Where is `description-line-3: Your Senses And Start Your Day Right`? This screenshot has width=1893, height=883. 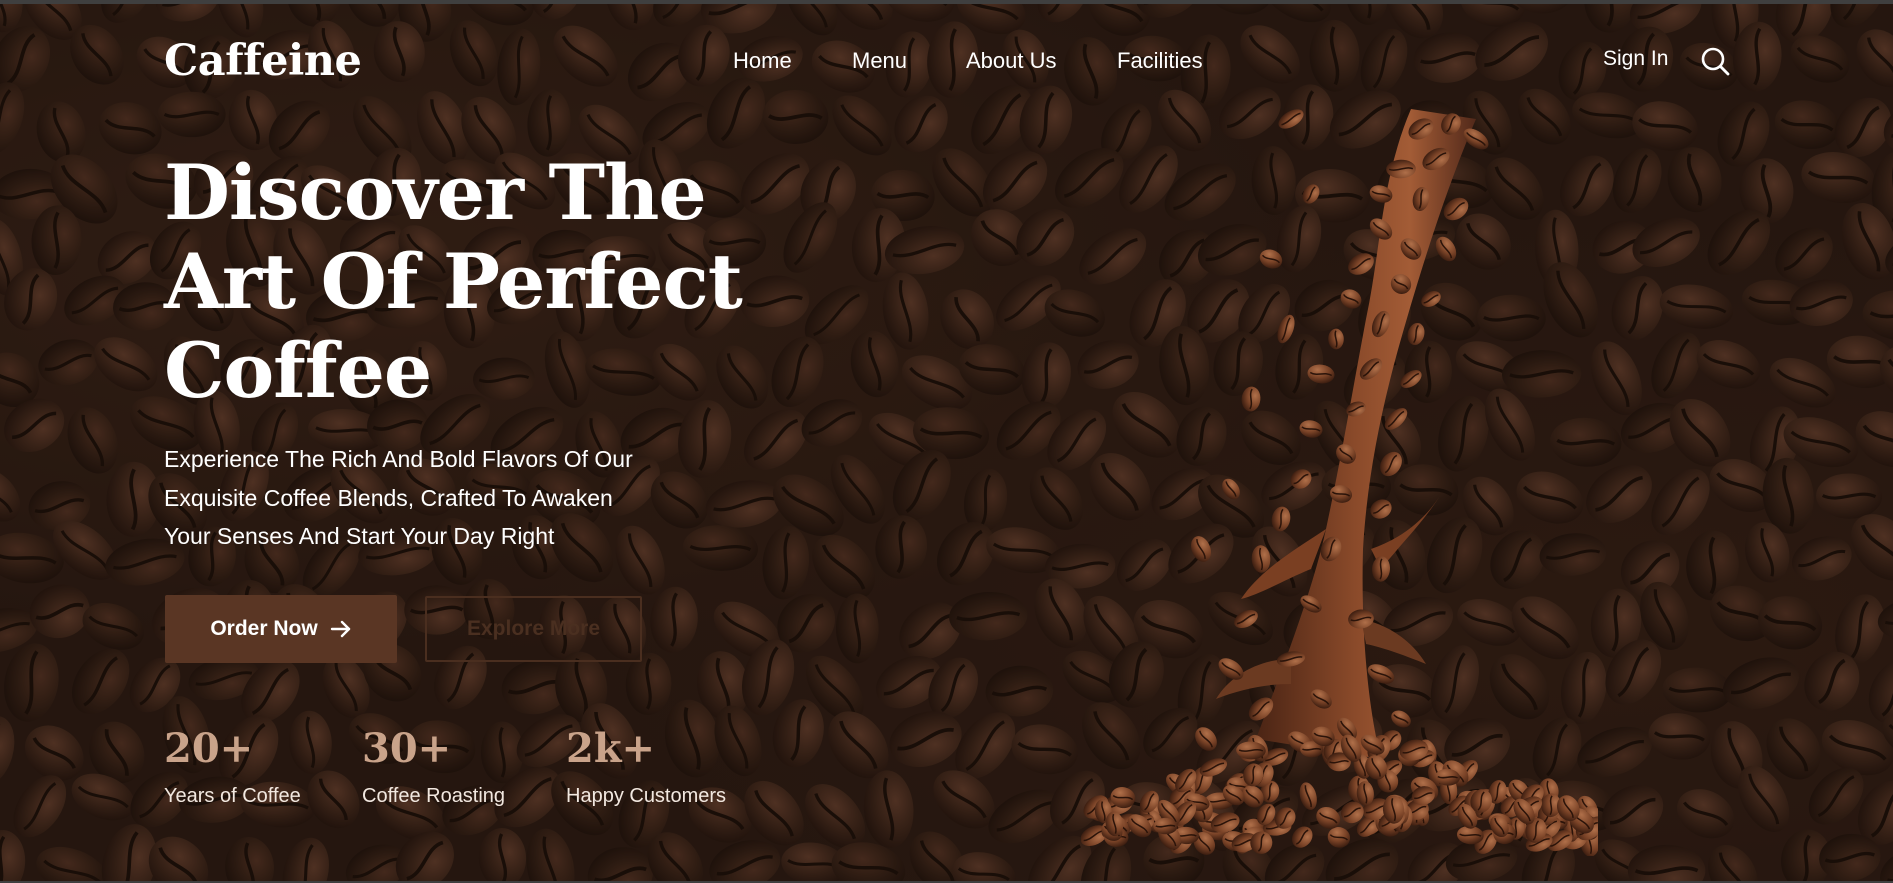
description-line-3: Your Senses And Start Your Day Right is located at coordinates (359, 536).